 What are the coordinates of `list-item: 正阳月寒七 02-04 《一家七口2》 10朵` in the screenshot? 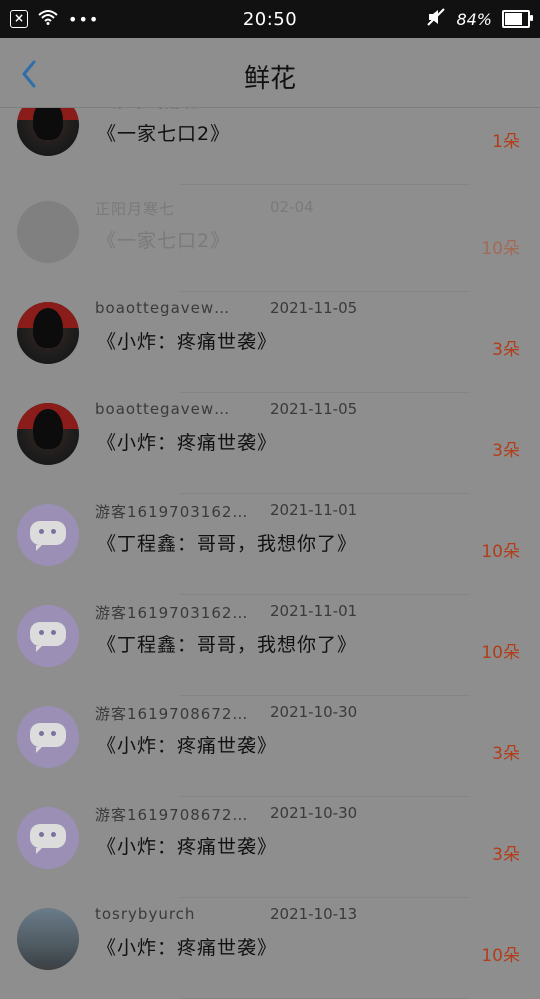 It's located at (270, 241).